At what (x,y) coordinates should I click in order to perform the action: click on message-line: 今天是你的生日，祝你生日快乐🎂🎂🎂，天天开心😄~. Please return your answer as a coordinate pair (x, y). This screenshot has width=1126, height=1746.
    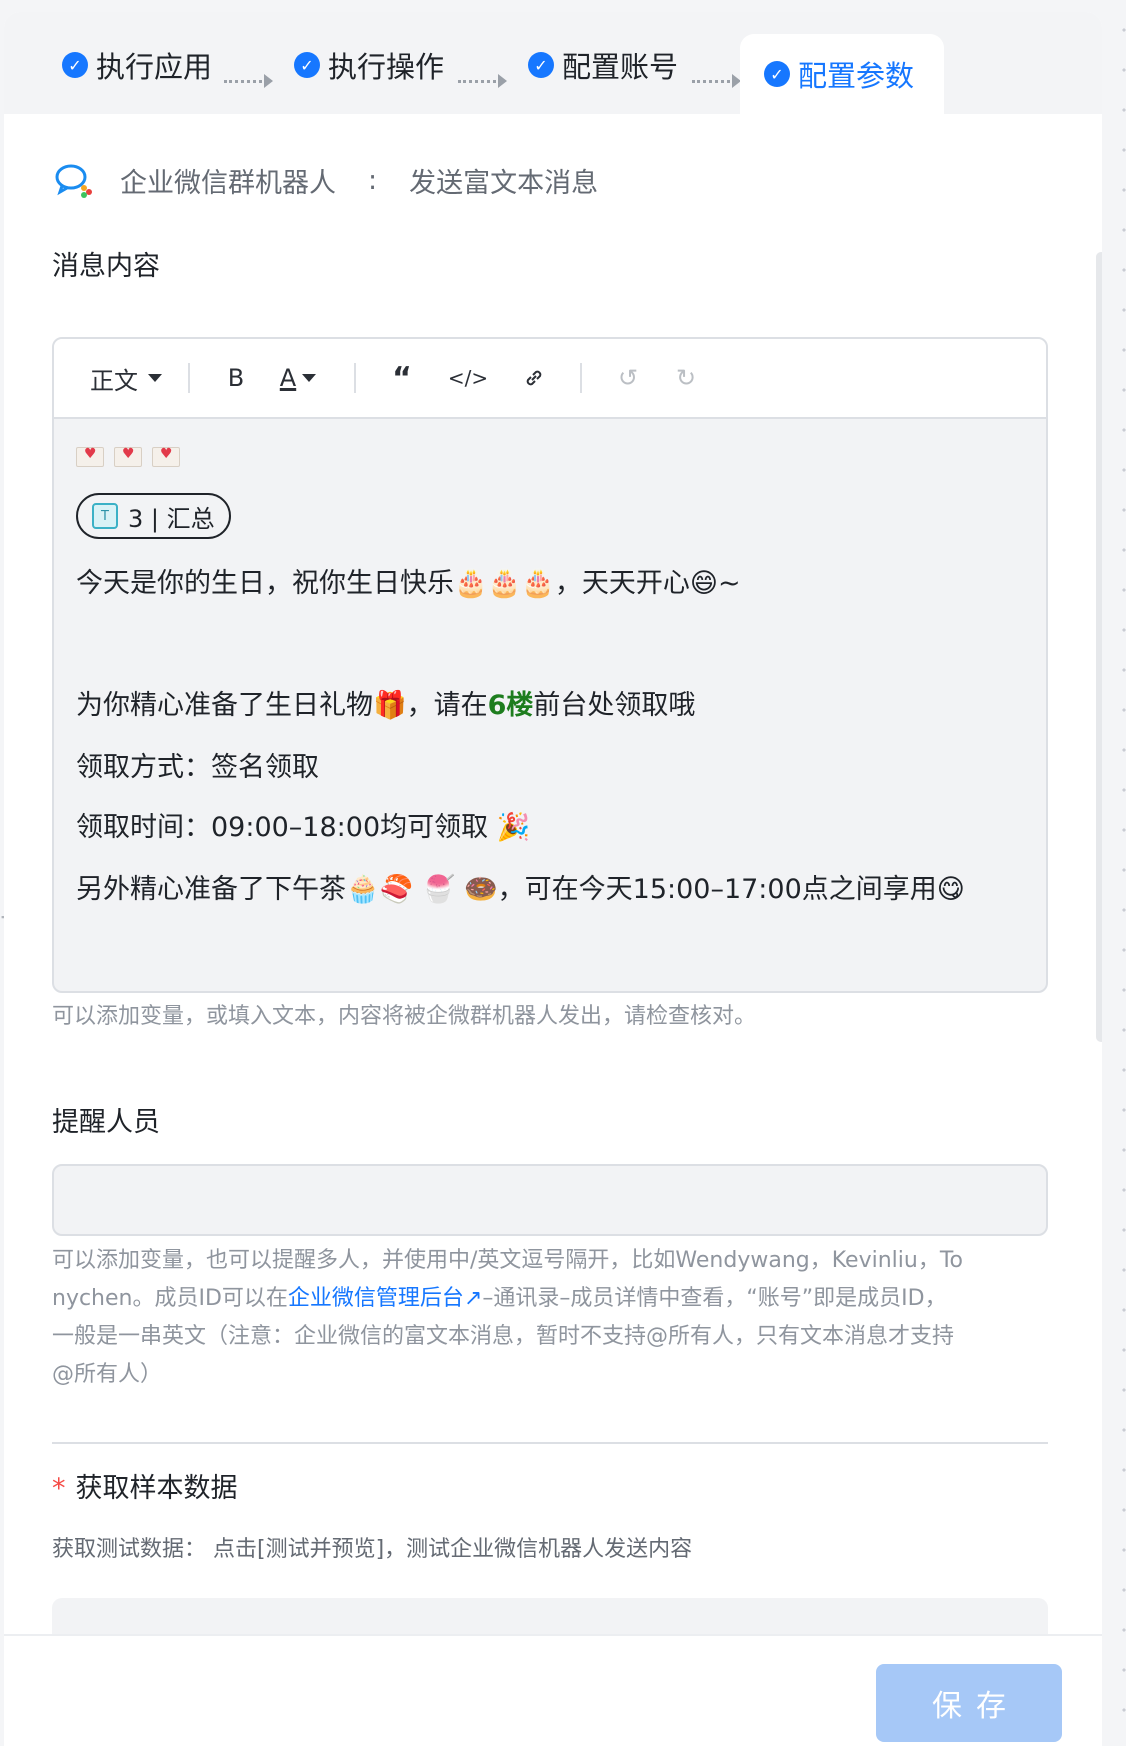
    Looking at the image, I should click on (408, 583).